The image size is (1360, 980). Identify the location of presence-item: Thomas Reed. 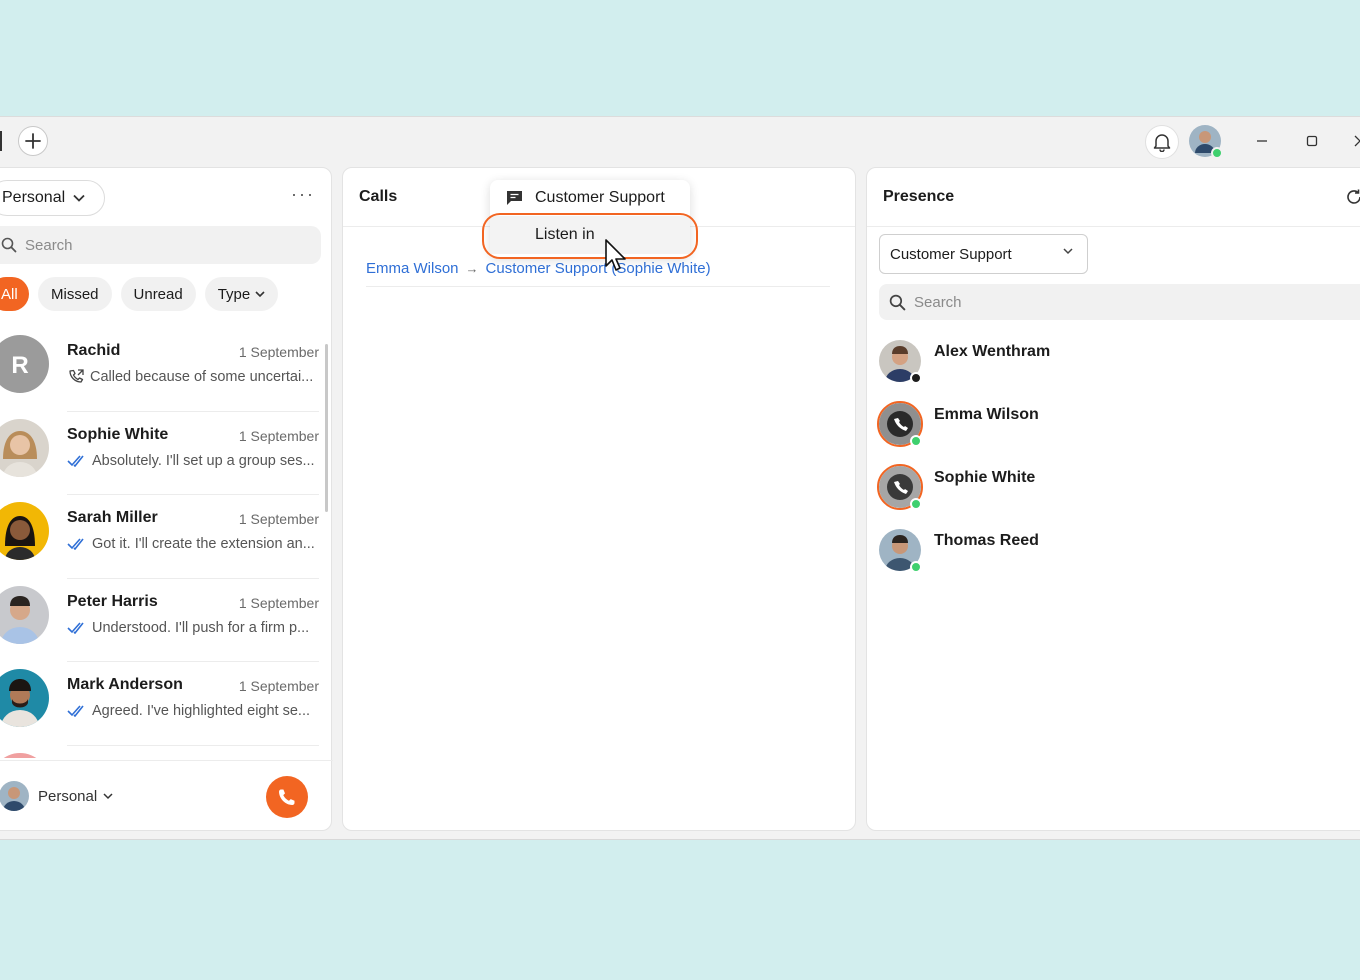
(1119, 554).